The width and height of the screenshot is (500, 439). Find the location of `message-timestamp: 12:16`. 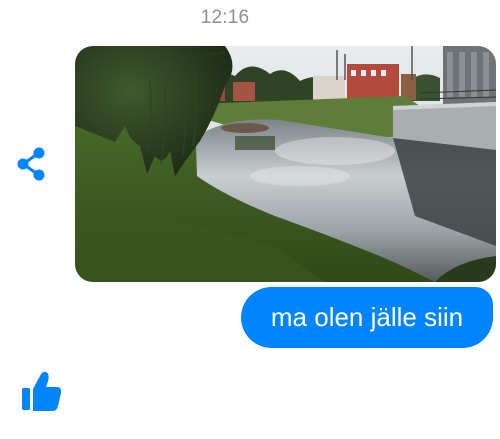

message-timestamp: 12:16 is located at coordinates (225, 17).